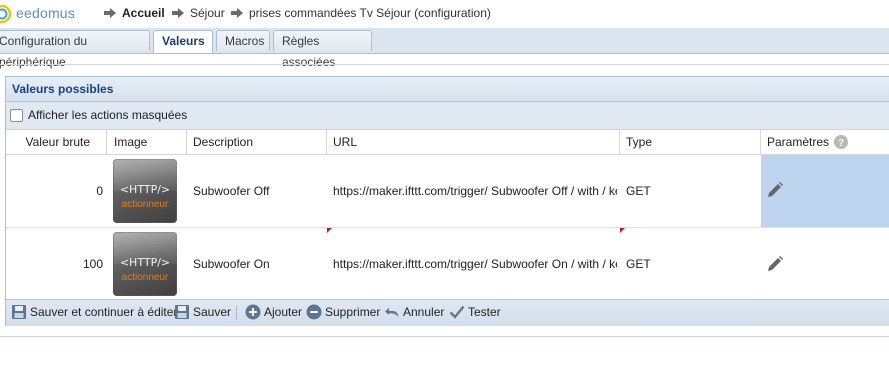 The image size is (889, 384). I want to click on cancel-button: Annuler, so click(414, 312).